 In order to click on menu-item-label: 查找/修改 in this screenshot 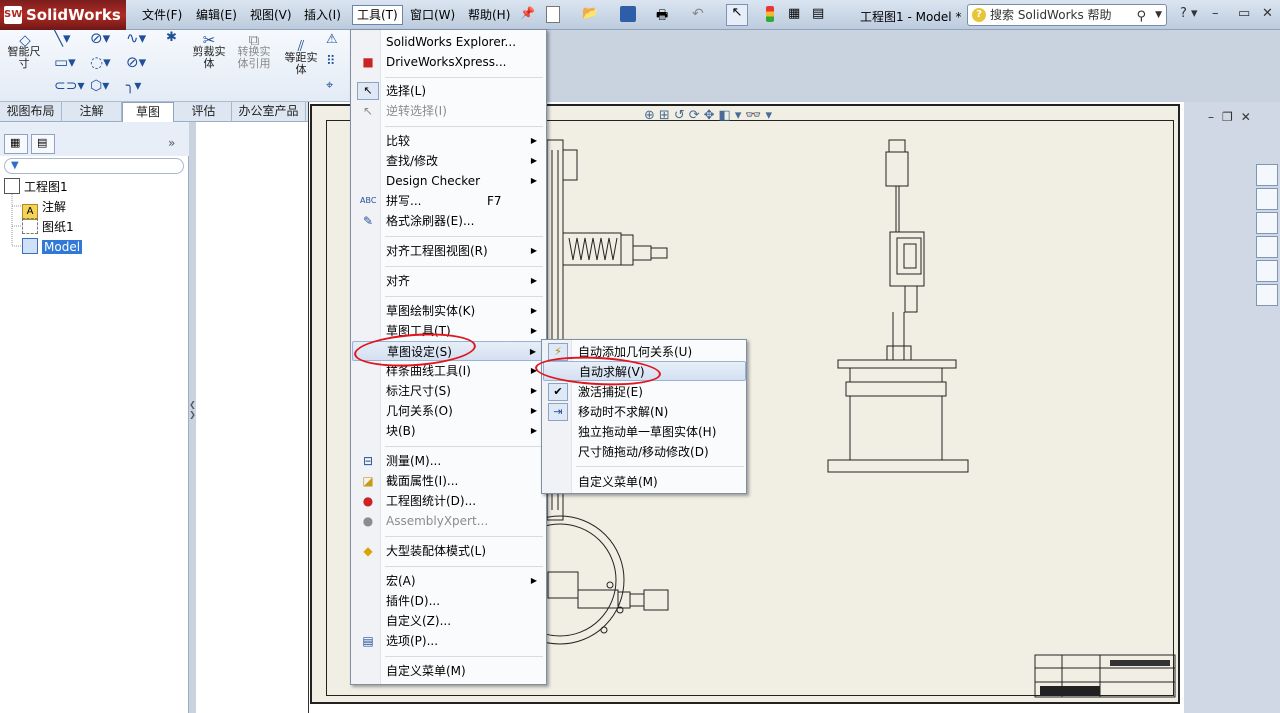, I will do `click(412, 161)`.